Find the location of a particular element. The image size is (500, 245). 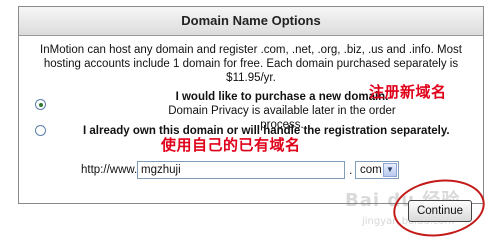

tld-select: com ▼ is located at coordinates (377, 170).